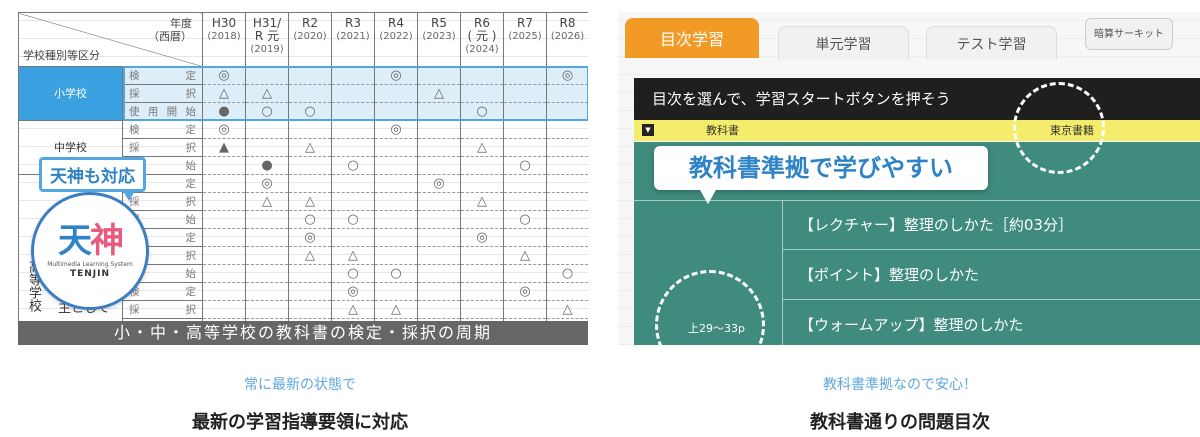  I want to click on left-caption-main: 最新の学習指導要領に対応, so click(300, 422).